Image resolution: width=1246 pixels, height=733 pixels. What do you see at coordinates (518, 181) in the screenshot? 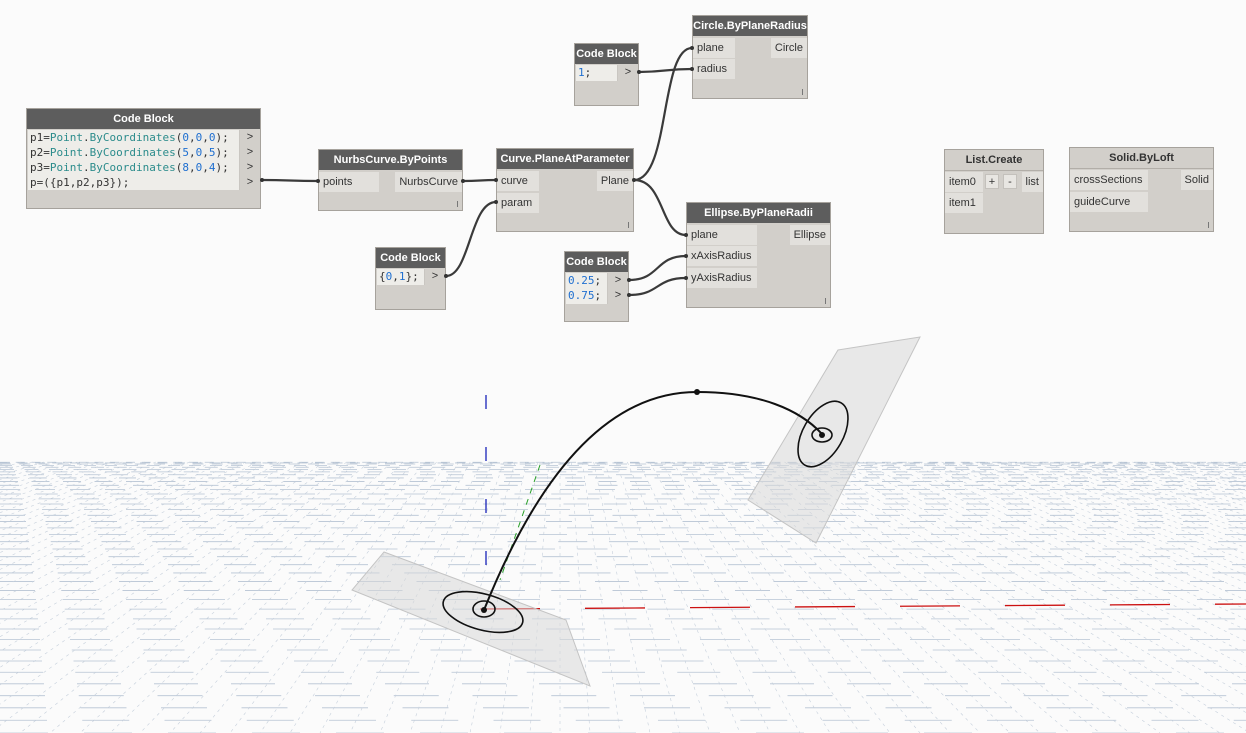
I see `input-port-curve: curve` at bounding box center [518, 181].